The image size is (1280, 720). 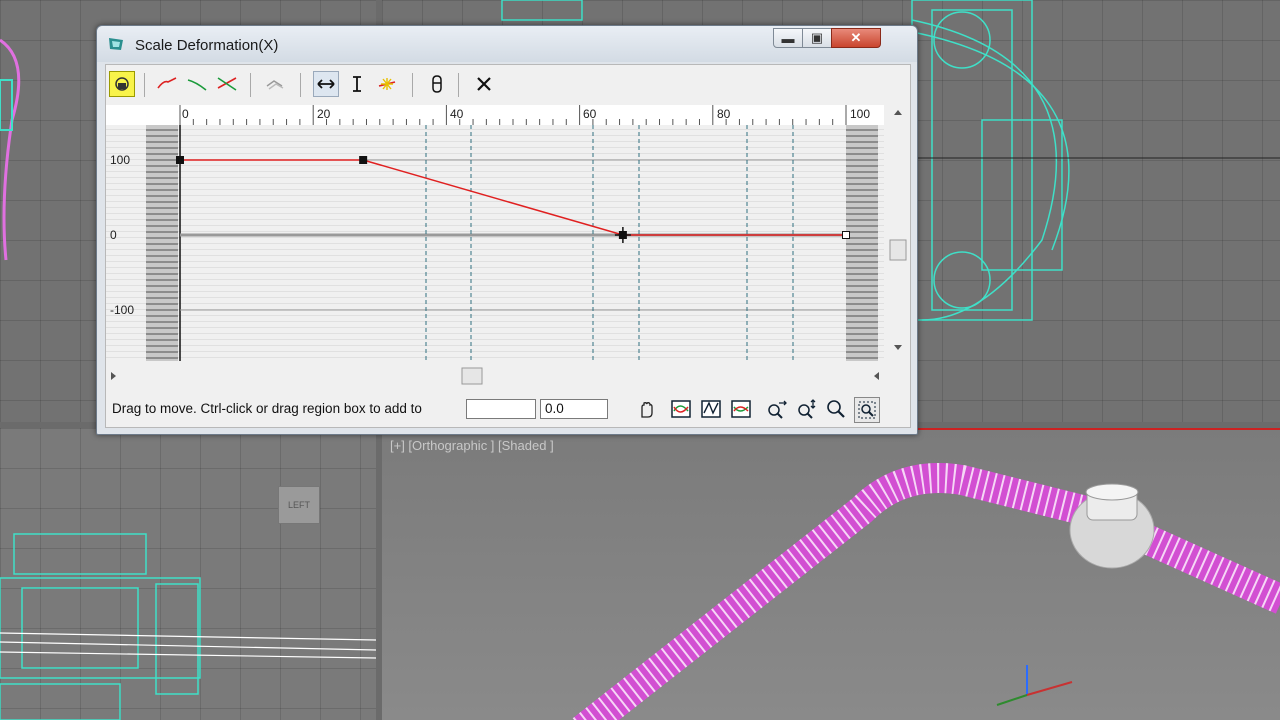 What do you see at coordinates (590, 114) in the screenshot?
I see `ruler-label-60: 60` at bounding box center [590, 114].